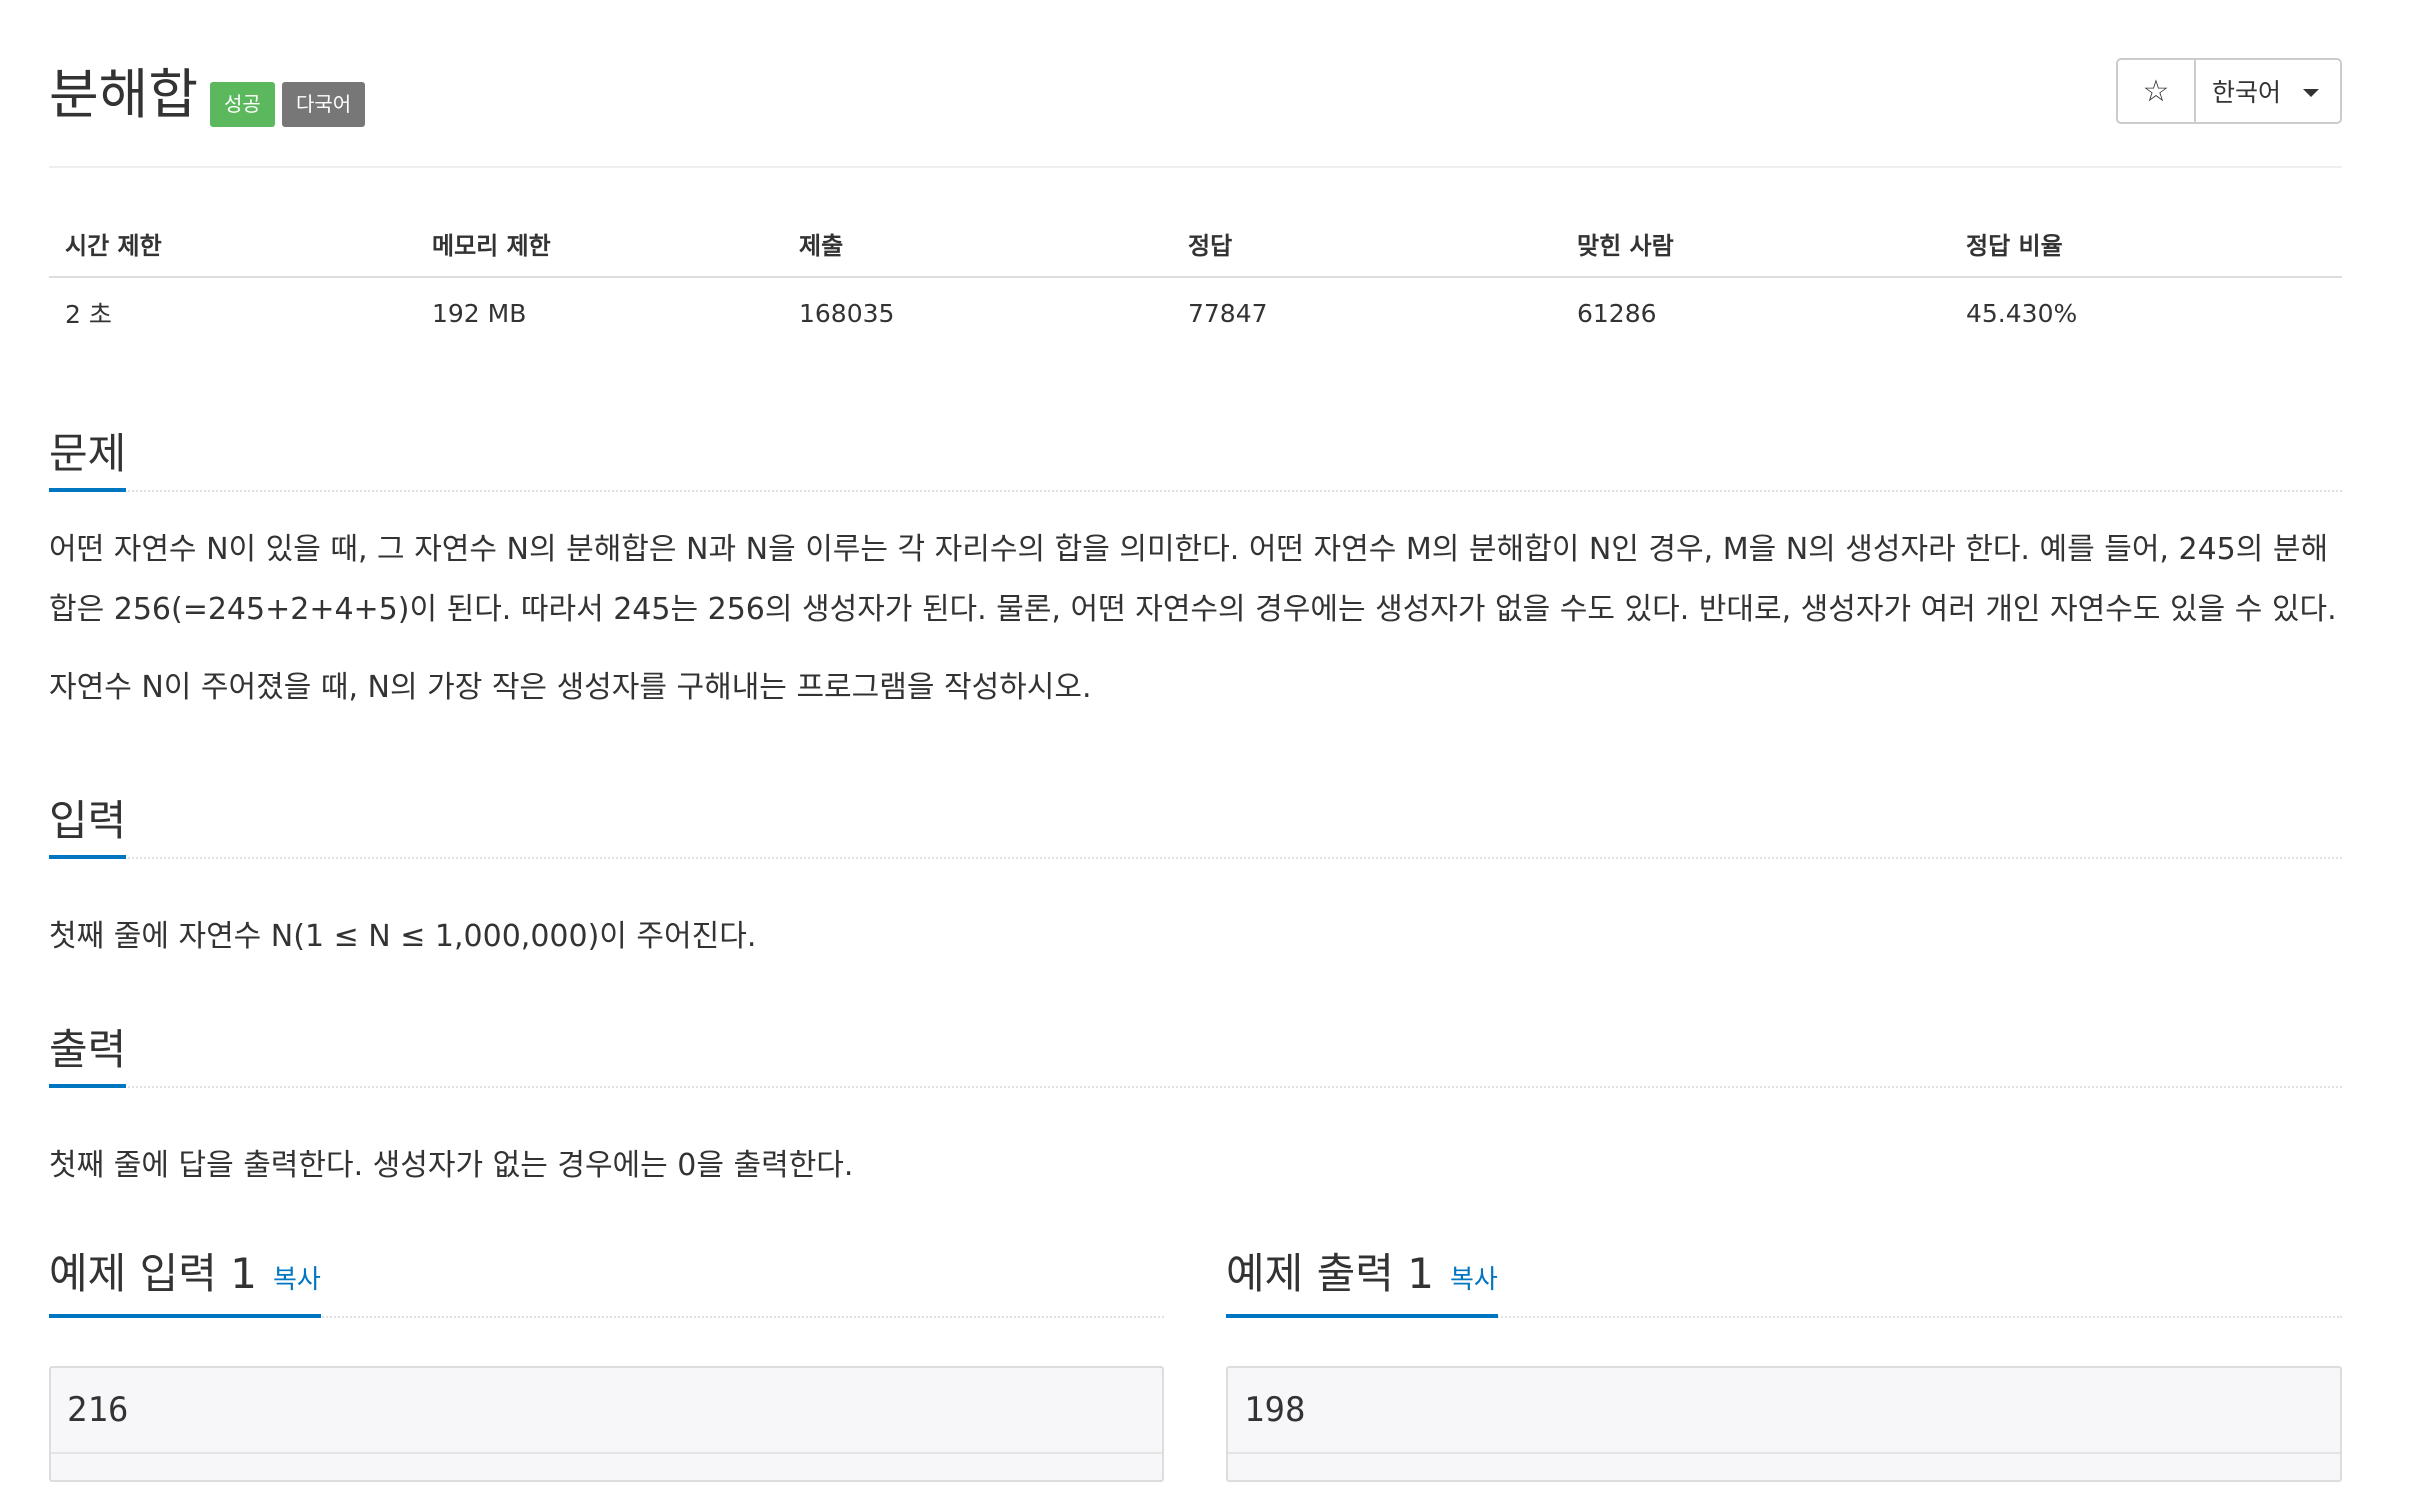 The width and height of the screenshot is (2436, 1488). What do you see at coordinates (124, 94) in the screenshot?
I see `problem-title: 분해합` at bounding box center [124, 94].